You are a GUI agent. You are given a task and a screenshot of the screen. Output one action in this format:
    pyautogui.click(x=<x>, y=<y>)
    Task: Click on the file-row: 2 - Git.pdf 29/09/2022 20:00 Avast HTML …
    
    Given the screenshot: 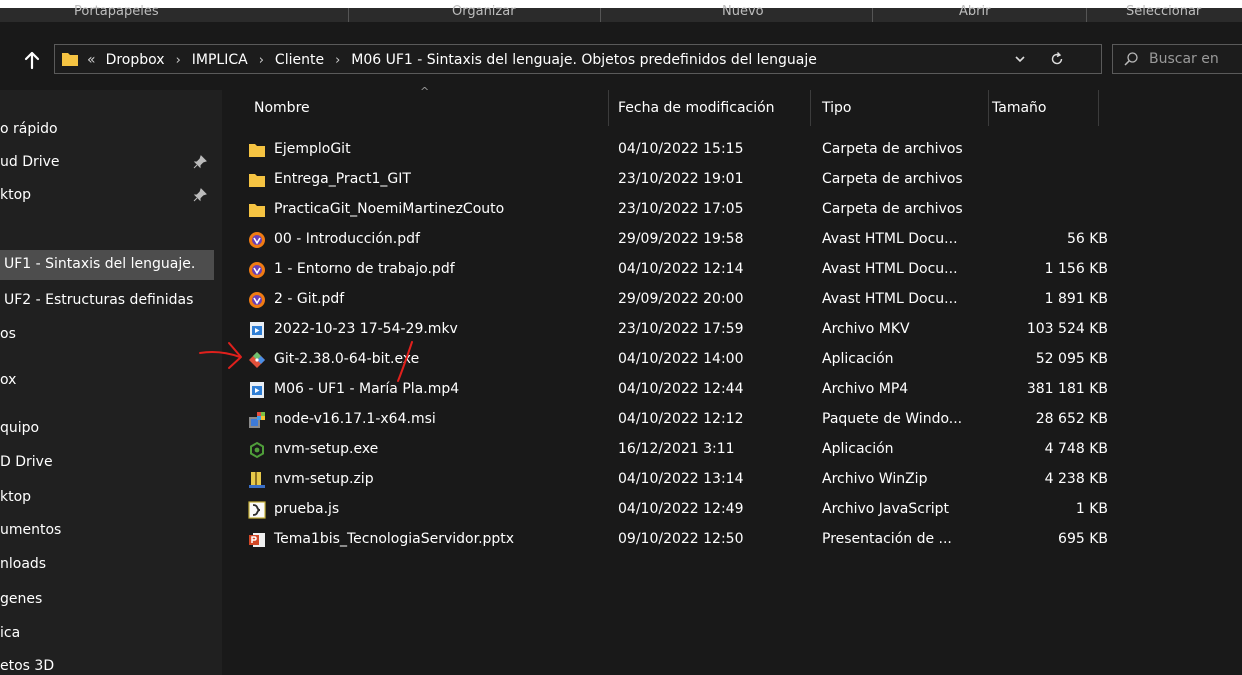 What is the action you would take?
    pyautogui.click(x=681, y=300)
    